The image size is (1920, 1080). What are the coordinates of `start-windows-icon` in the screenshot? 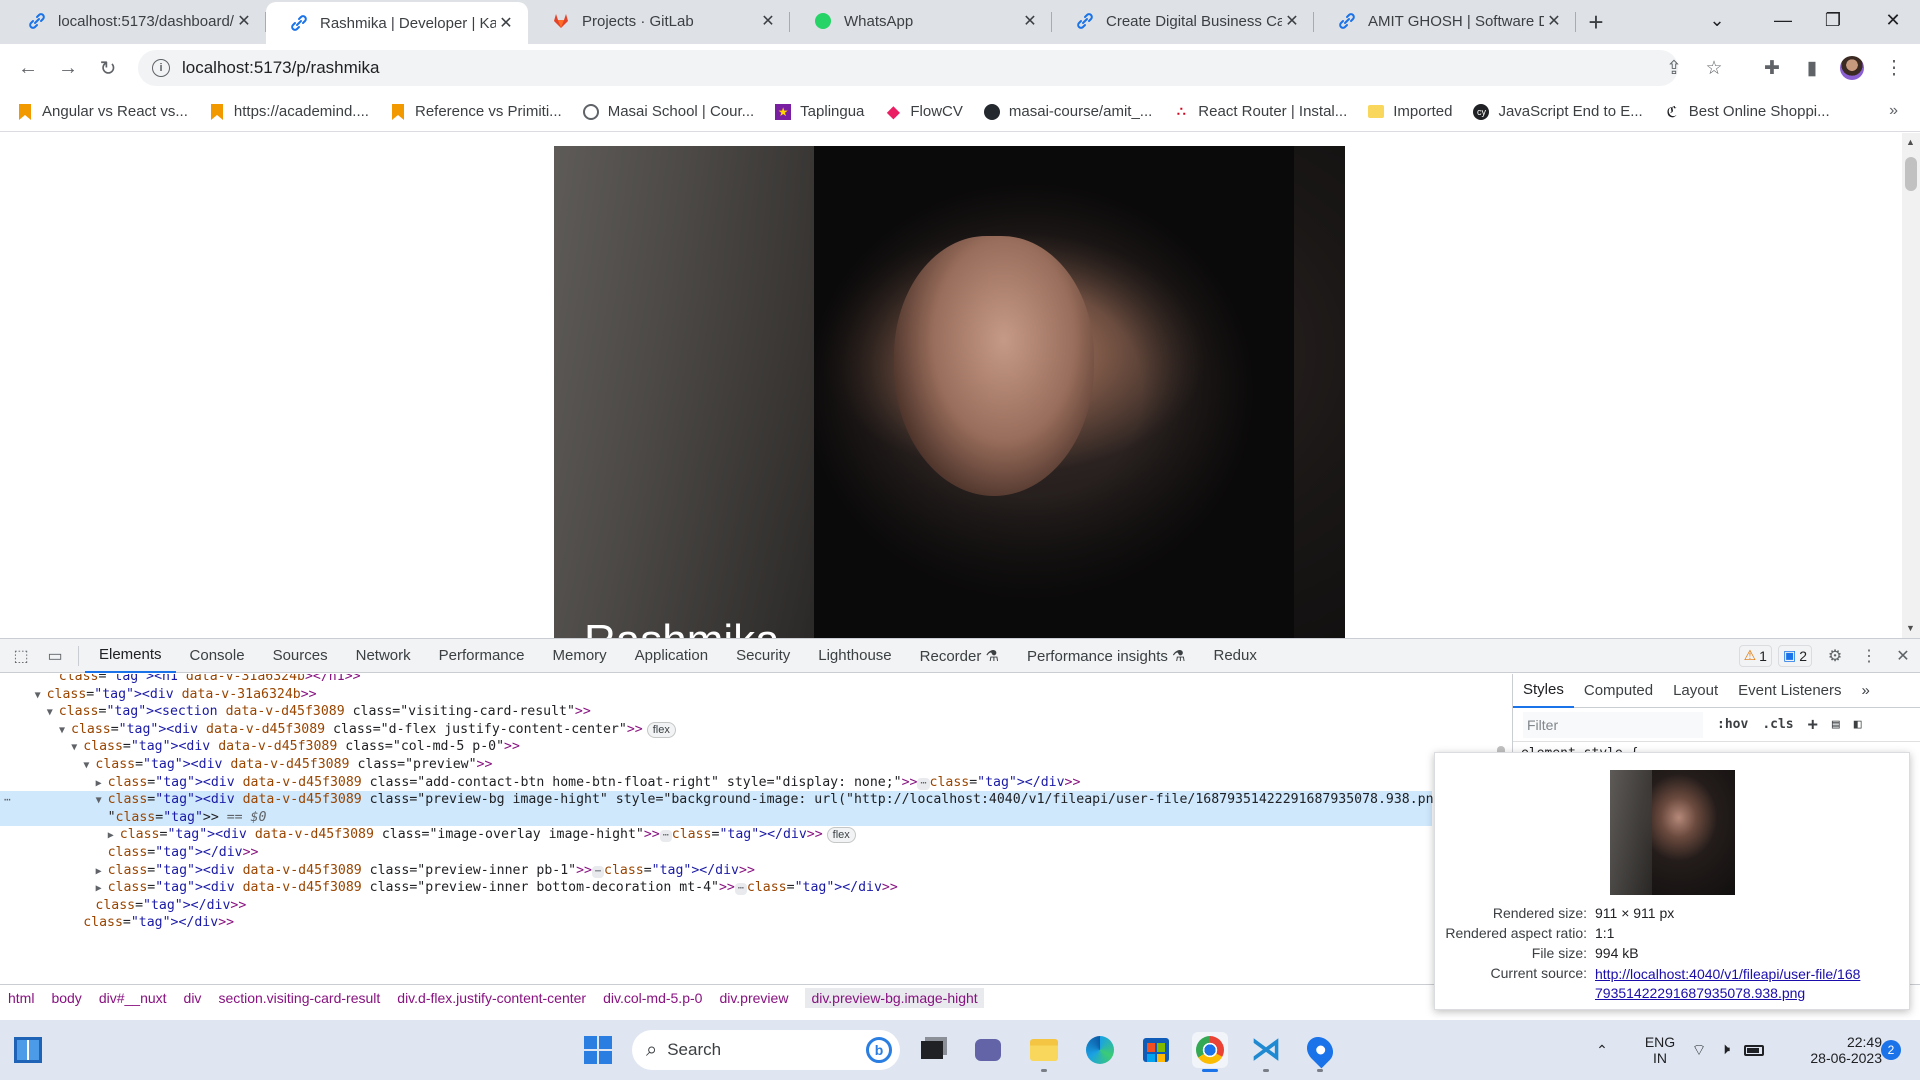 It's located at (598, 1050).